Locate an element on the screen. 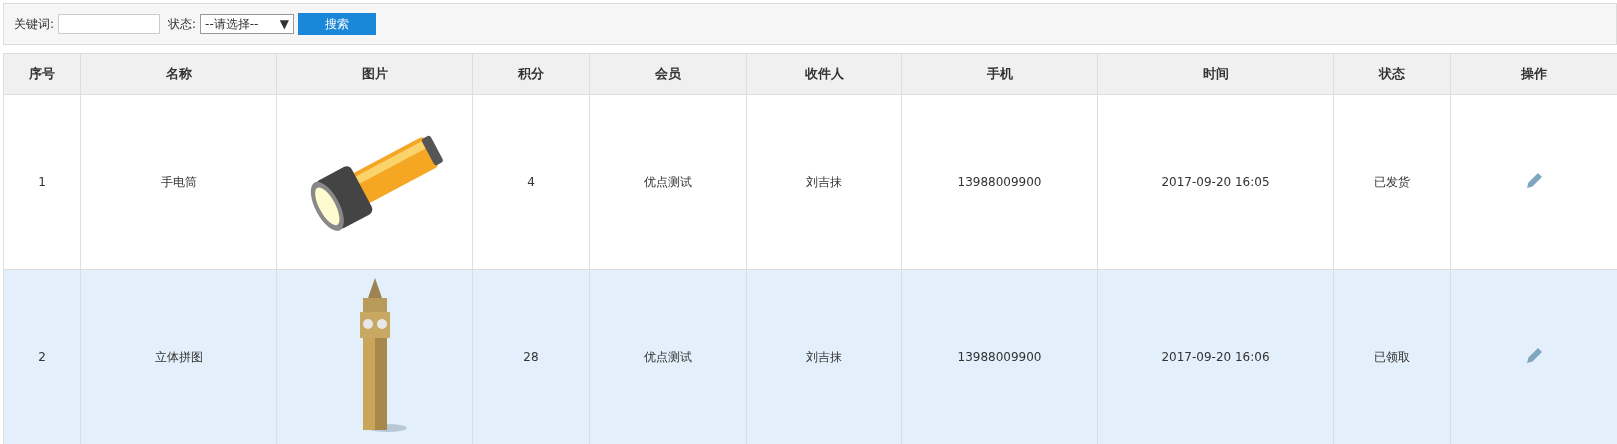 The width and height of the screenshot is (1617, 444). status-label: 状态: is located at coordinates (182, 24).